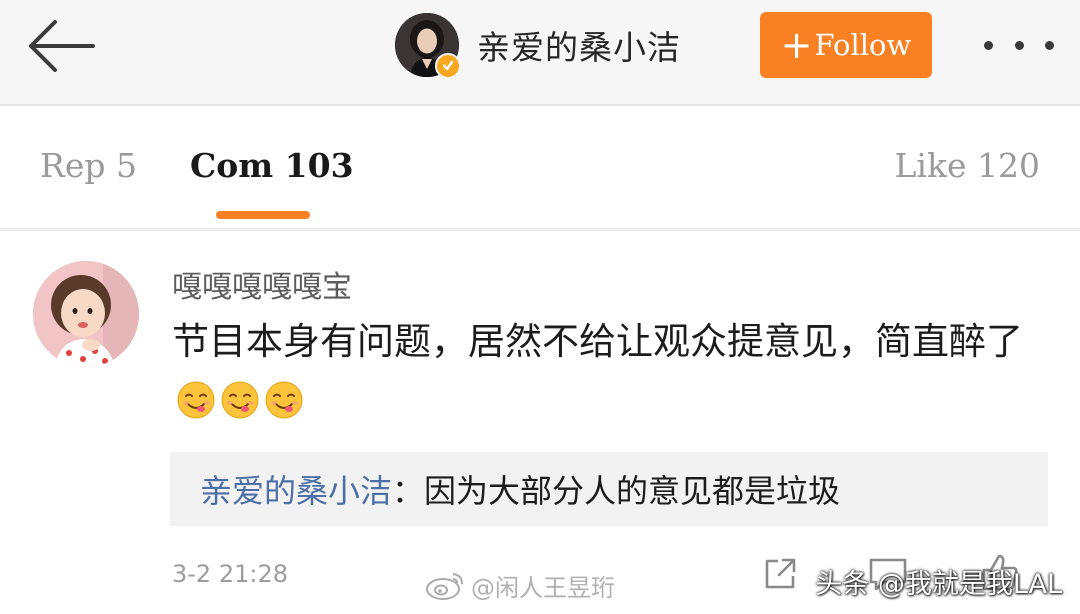  I want to click on verified-badge-icon, so click(448, 66).